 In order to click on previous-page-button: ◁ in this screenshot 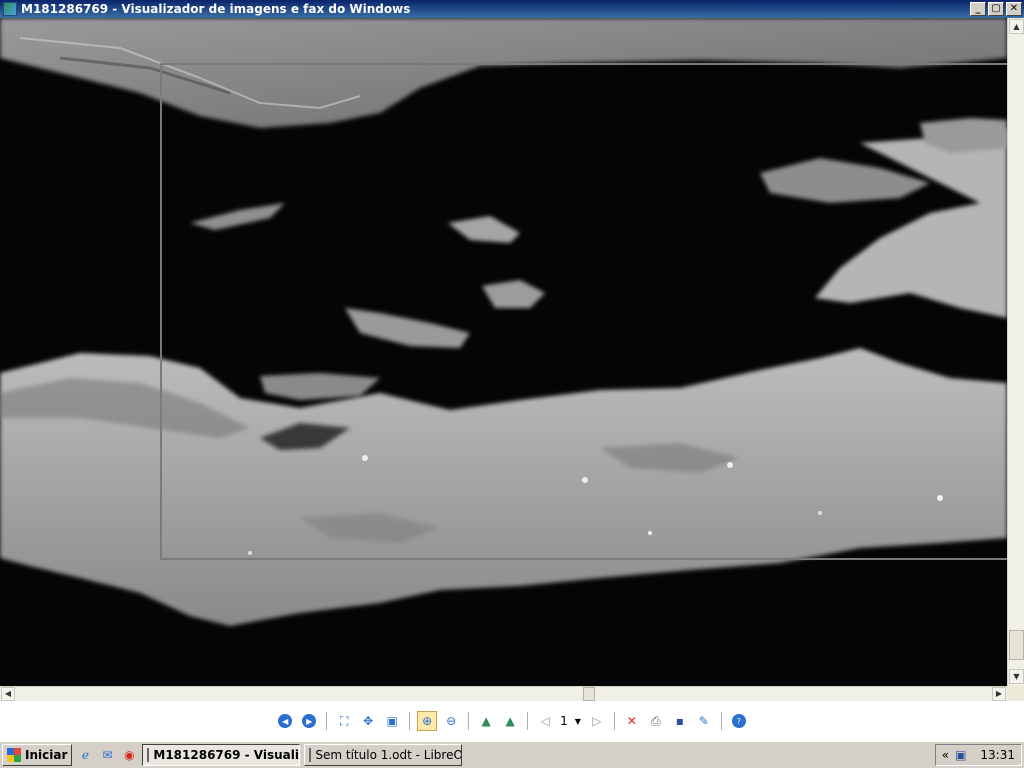, I will do `click(545, 721)`.